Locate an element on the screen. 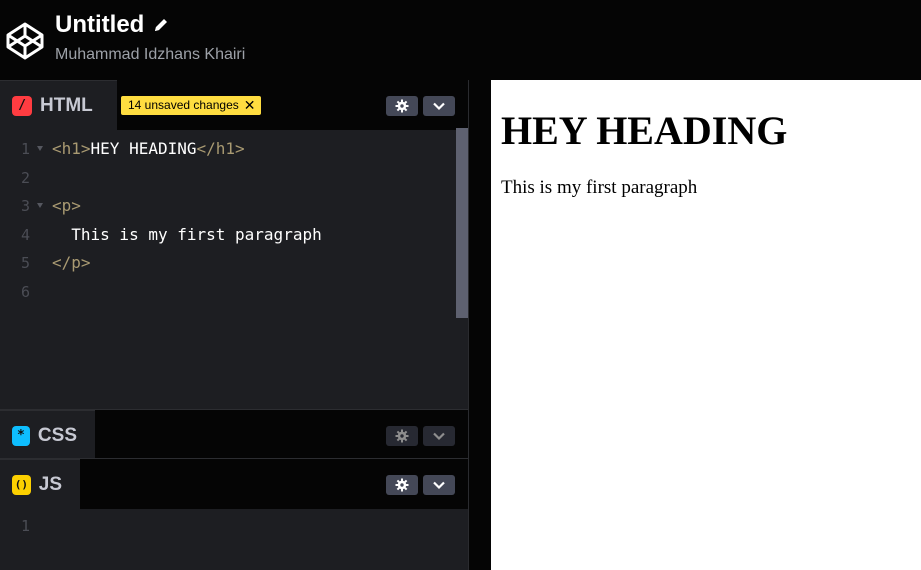  tab-css-label: CSS is located at coordinates (57, 435).